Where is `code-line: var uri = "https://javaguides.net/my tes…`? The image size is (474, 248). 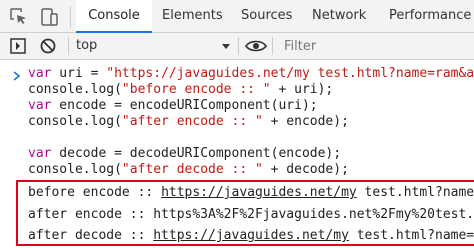 code-line: var uri = "https://javaguides.net/my tes… is located at coordinates (251, 74).